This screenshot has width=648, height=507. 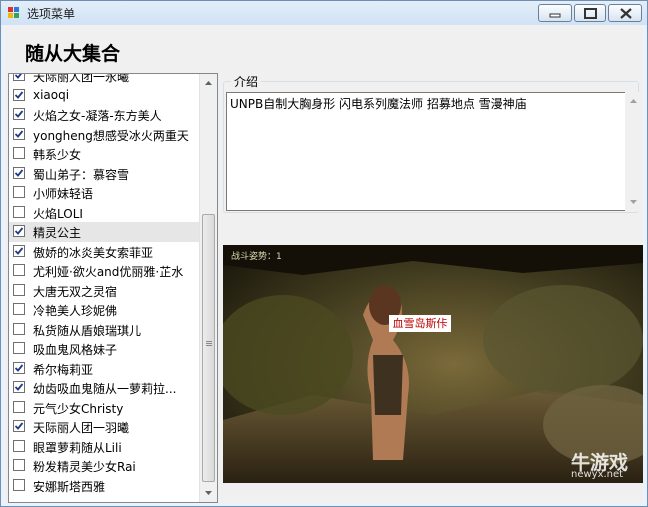 I want to click on list-item: 眼罩萝莉随从Lili, so click(x=104, y=447).